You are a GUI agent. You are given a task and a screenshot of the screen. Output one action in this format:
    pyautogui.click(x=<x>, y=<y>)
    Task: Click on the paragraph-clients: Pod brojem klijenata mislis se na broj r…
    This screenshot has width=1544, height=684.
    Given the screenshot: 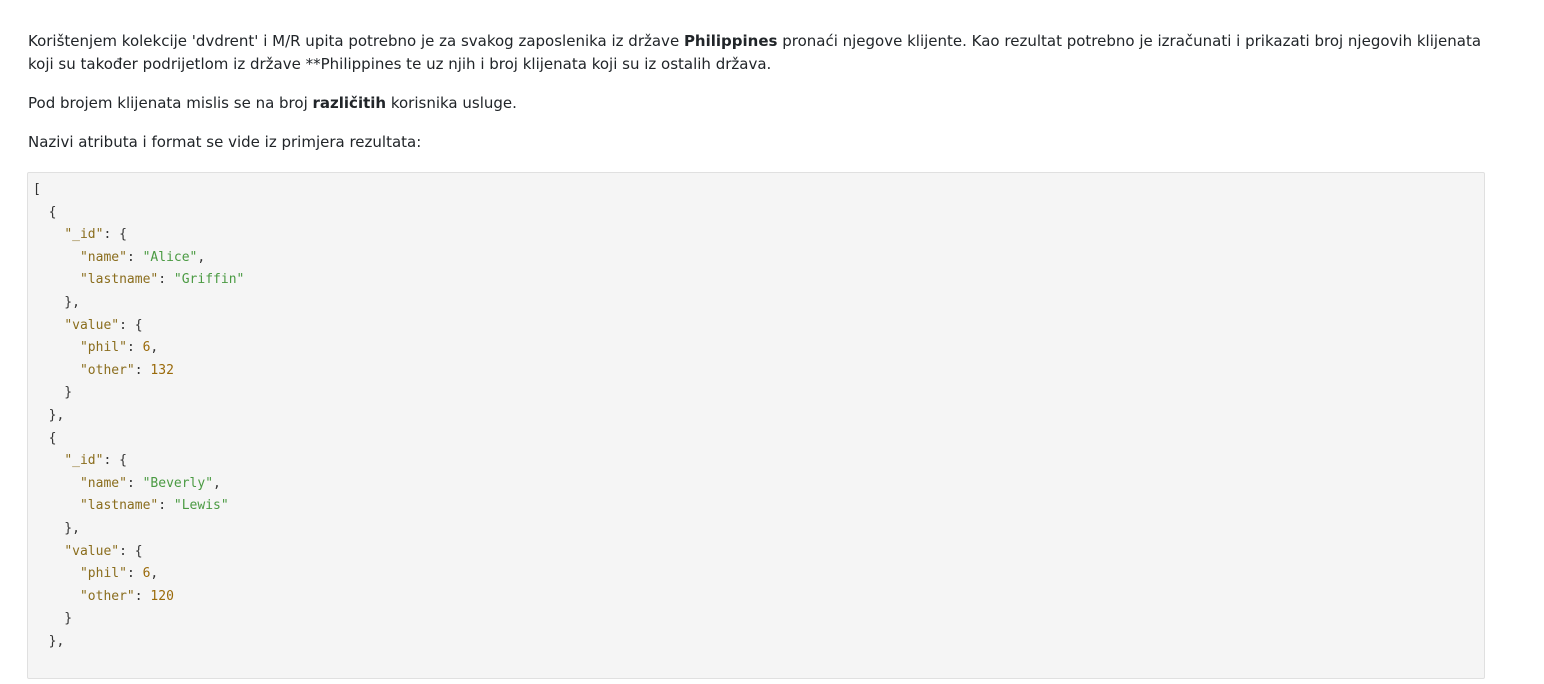 What is the action you would take?
    pyautogui.click(x=758, y=103)
    